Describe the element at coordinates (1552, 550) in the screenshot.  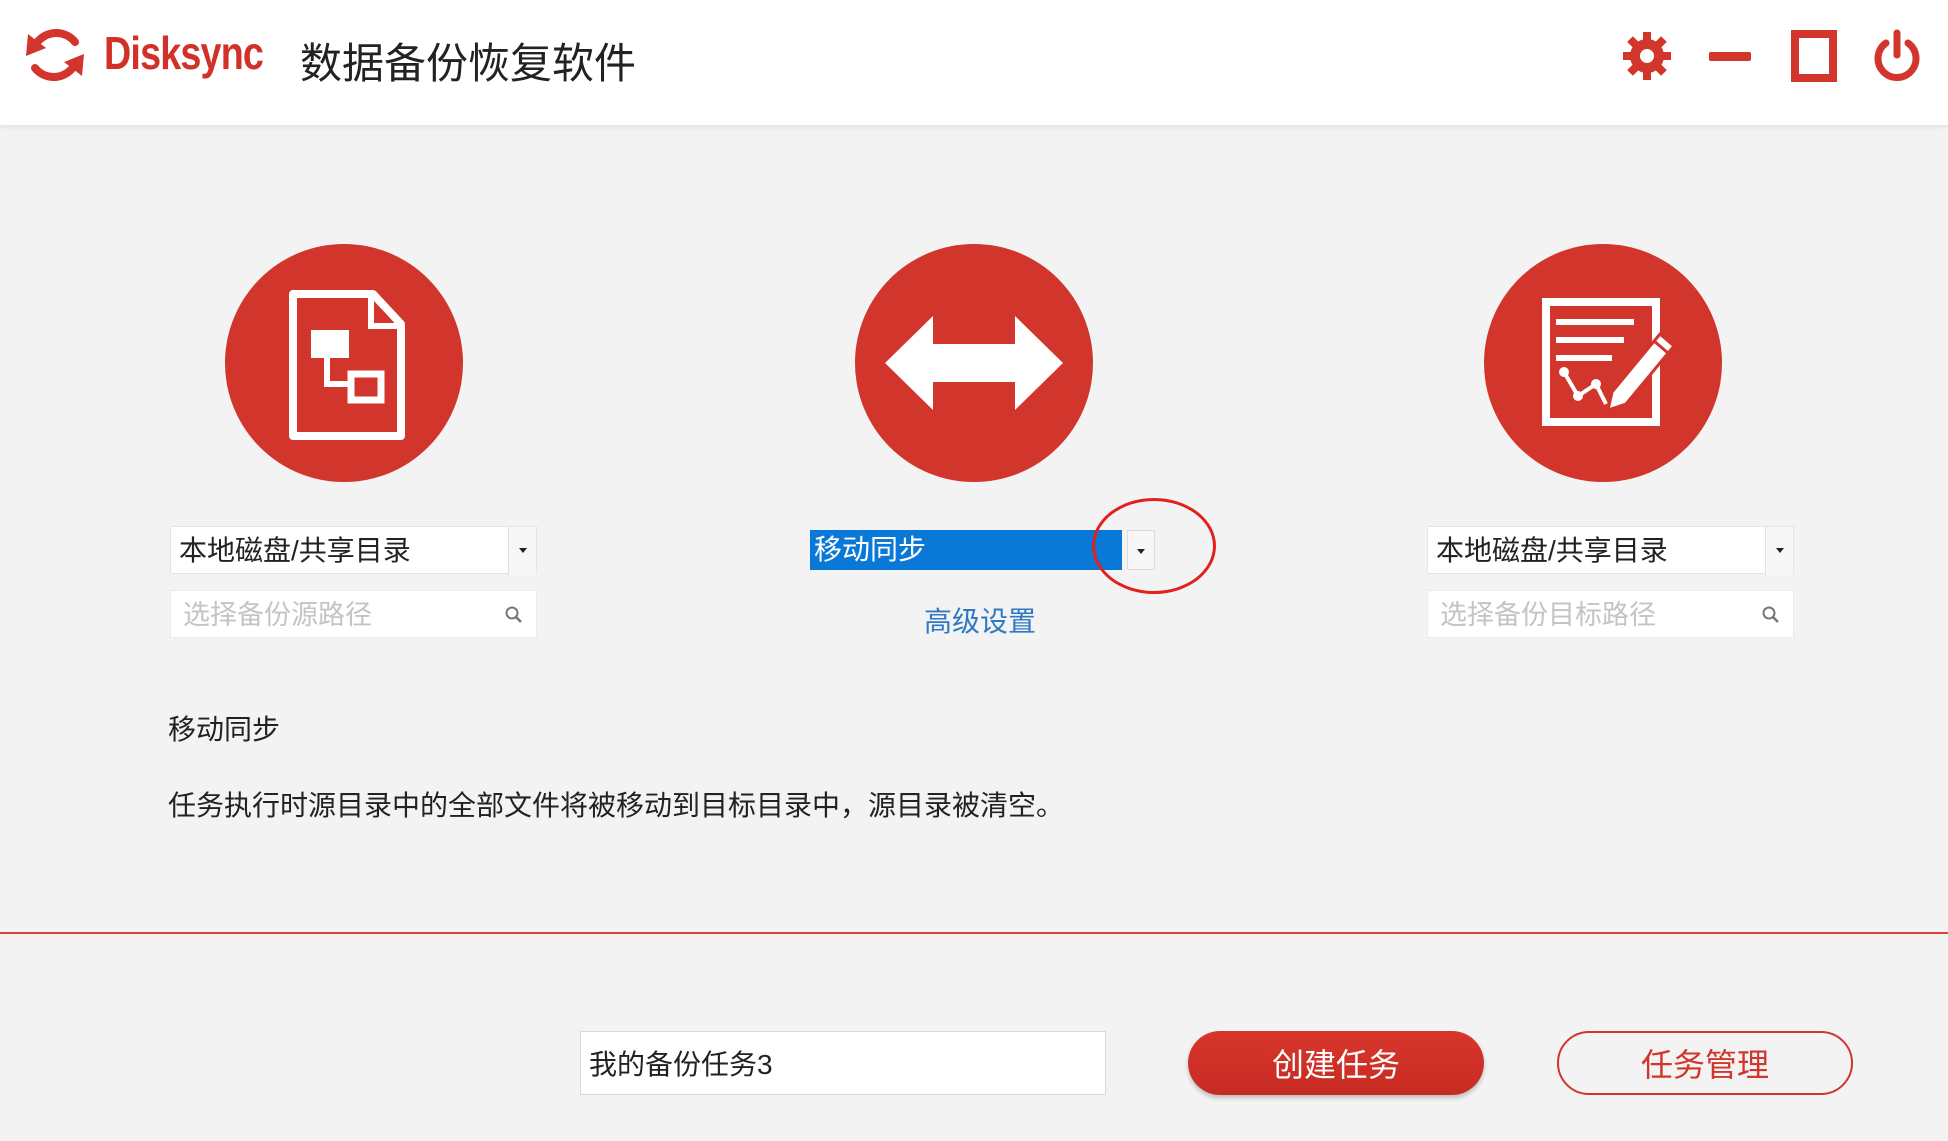
I see `target-type-value: 本地磁盘/共享目录` at that location.